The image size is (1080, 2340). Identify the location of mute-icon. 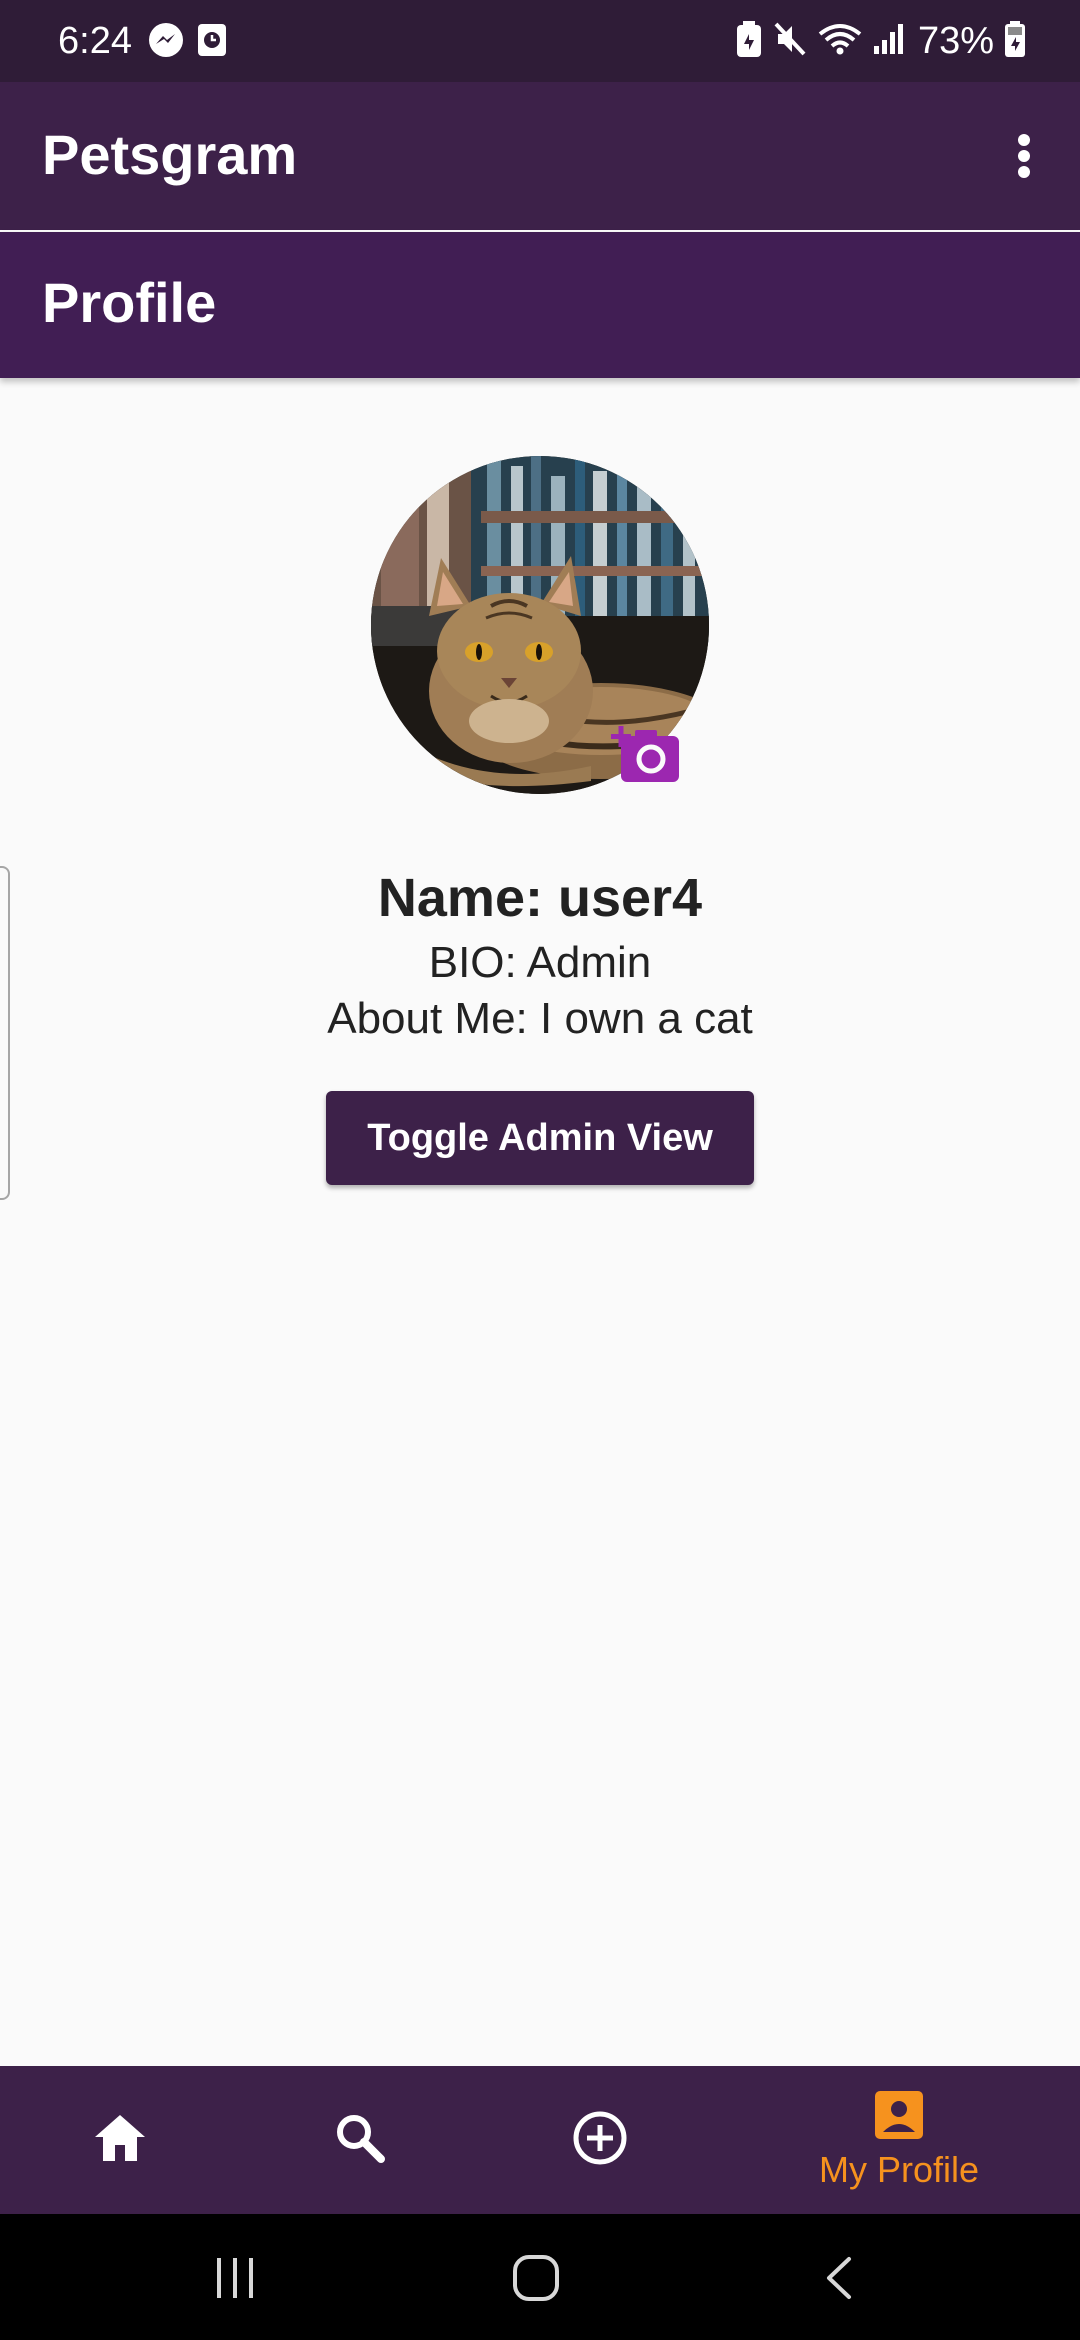
(790, 41).